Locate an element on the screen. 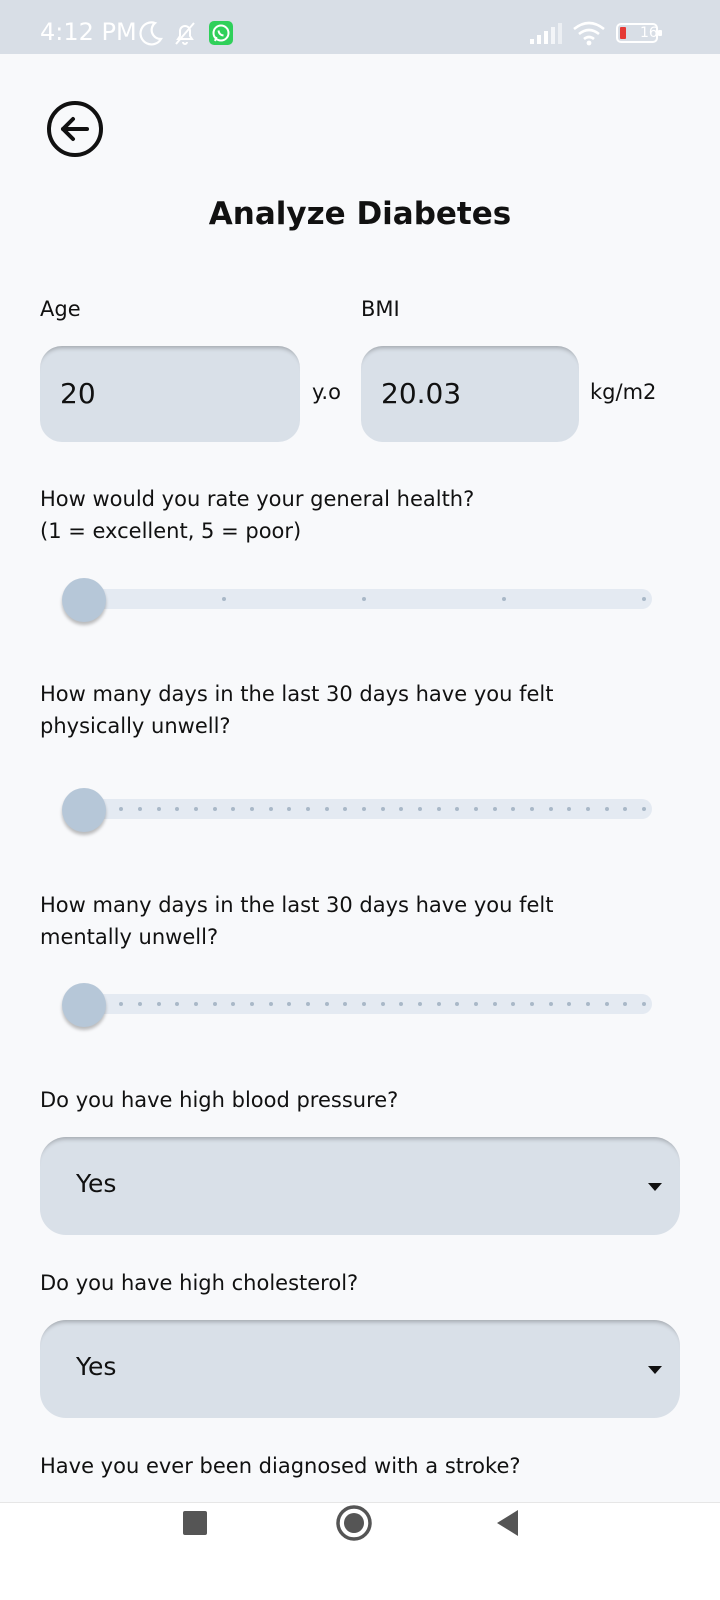 This screenshot has height=1600, width=720. bmi-label: BMI is located at coordinates (380, 309).